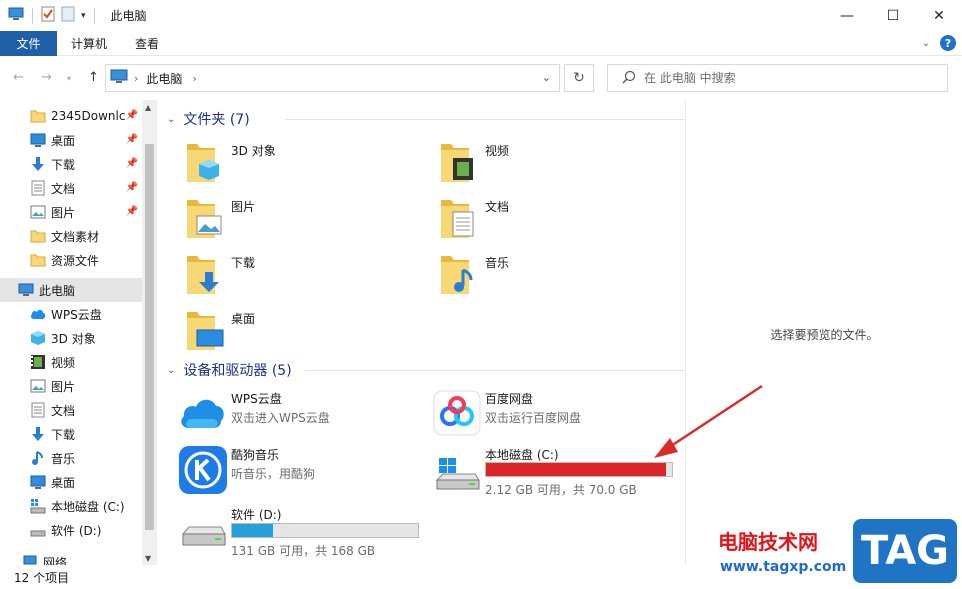  I want to click on folder-tile: 图片, so click(220, 218).